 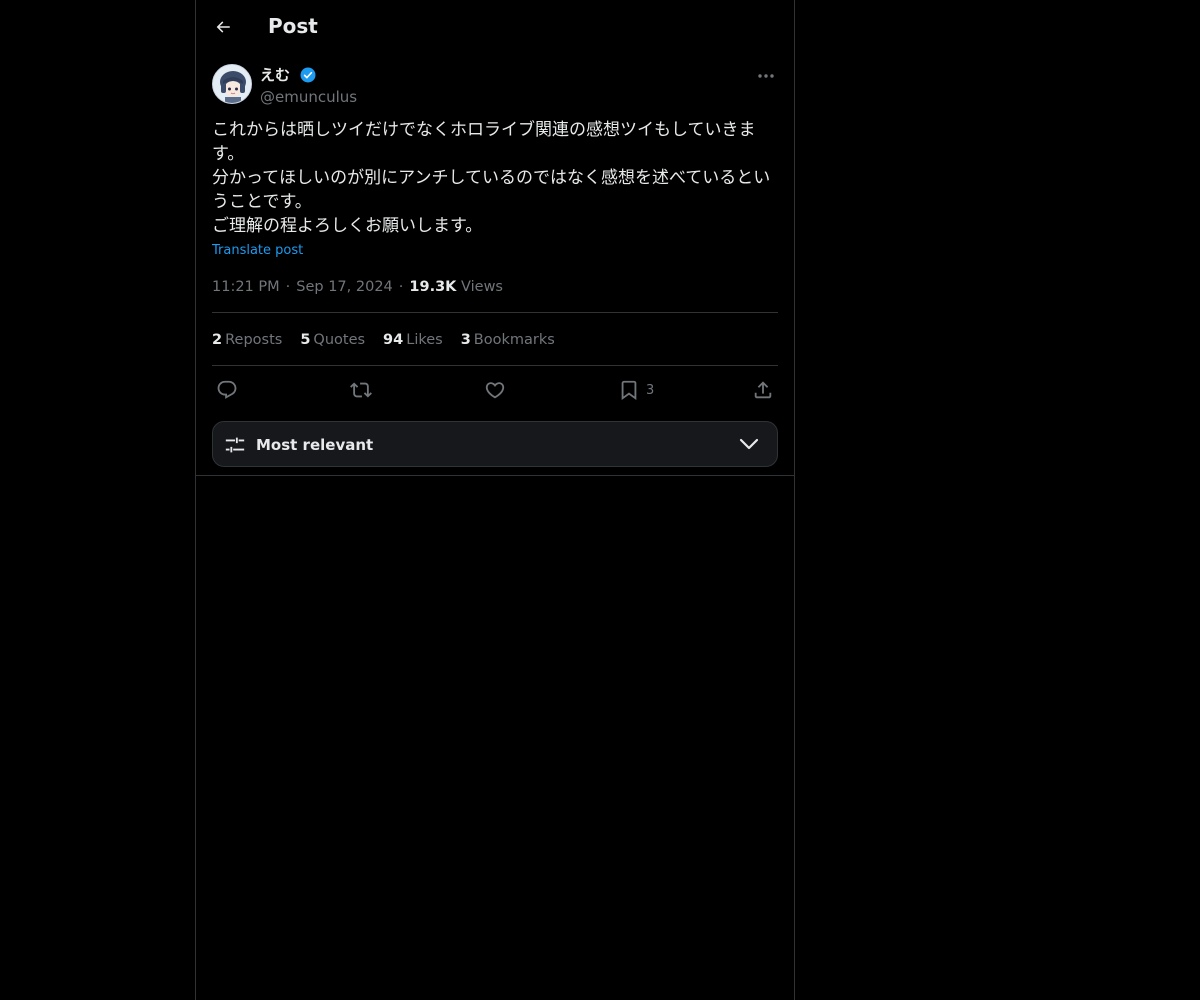 I want to click on repost-icon, so click(x=361, y=390).